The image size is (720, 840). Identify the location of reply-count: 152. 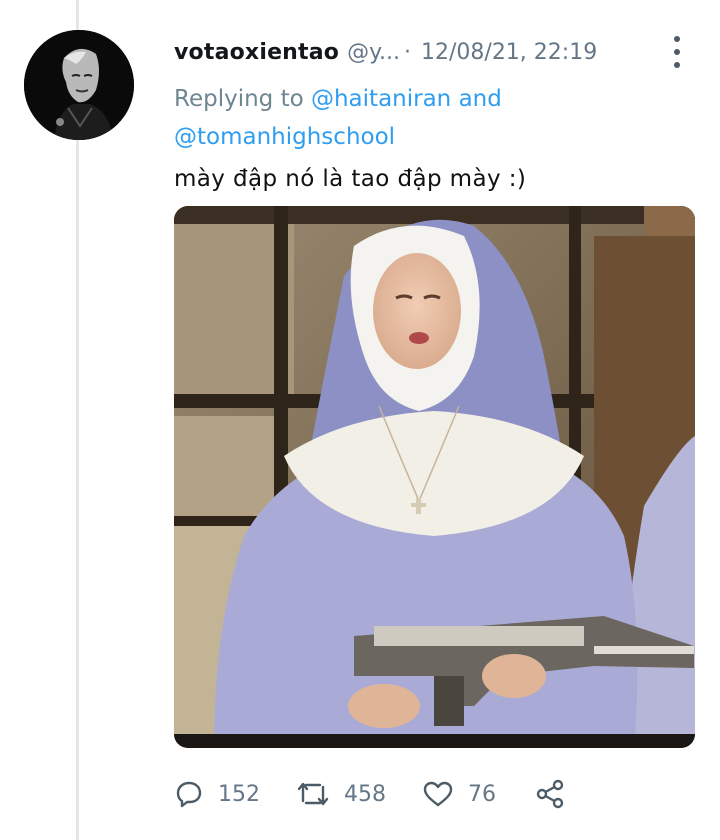
(239, 794).